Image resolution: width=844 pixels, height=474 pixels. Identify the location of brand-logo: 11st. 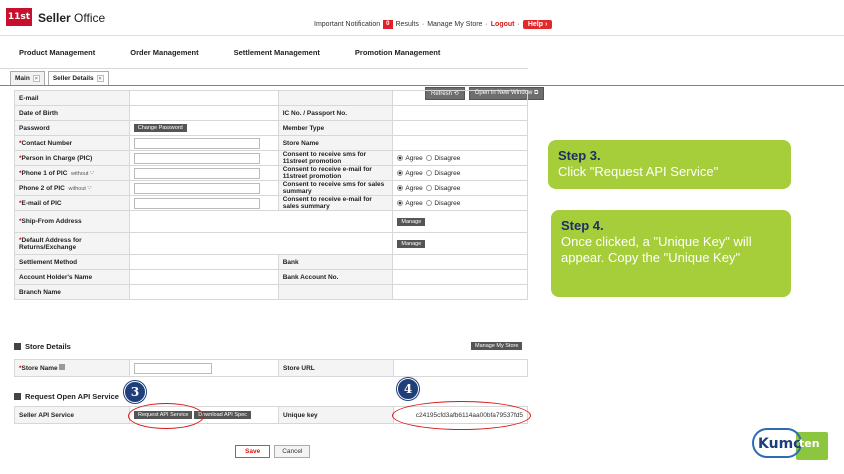
(19, 17).